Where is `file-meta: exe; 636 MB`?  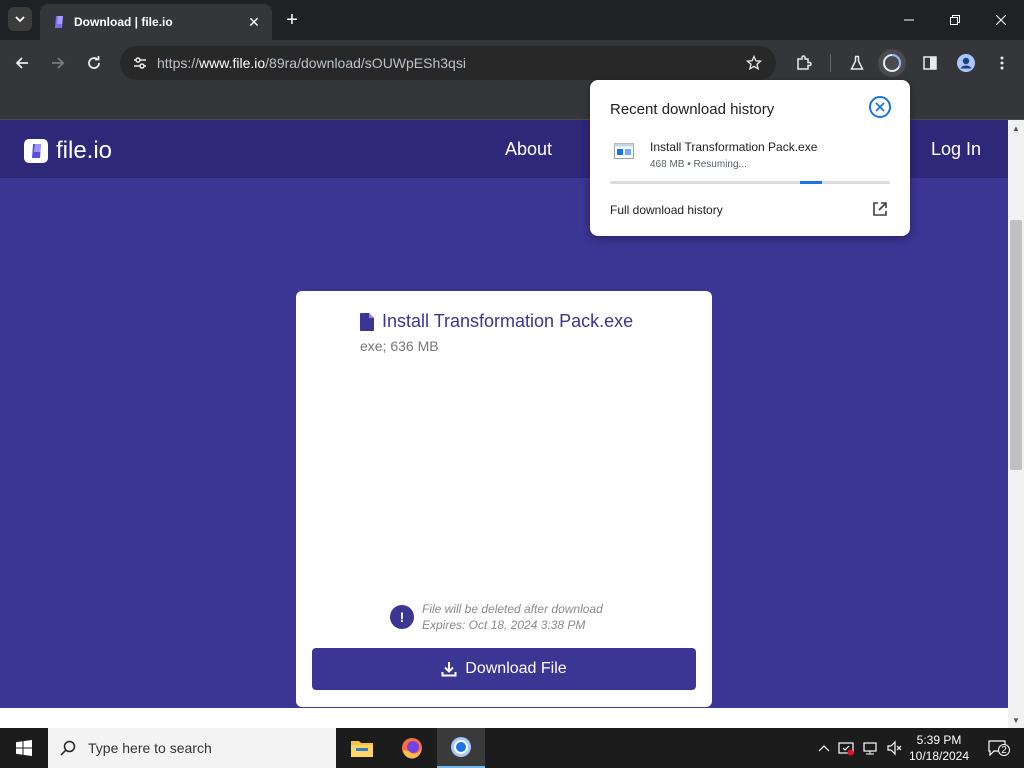
file-meta: exe; 636 MB is located at coordinates (399, 346).